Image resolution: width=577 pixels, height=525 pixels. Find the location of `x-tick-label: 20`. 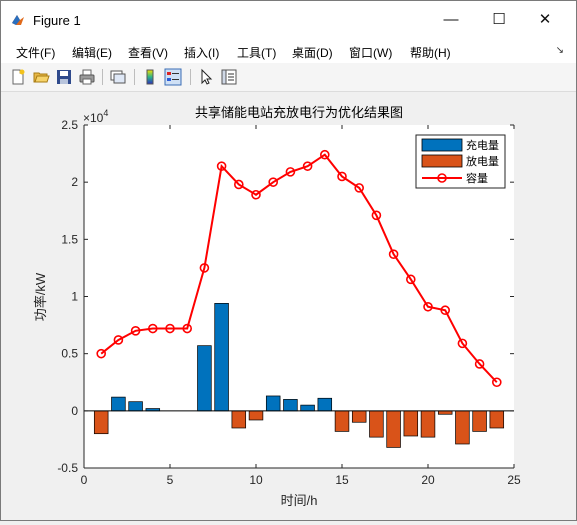

x-tick-label: 20 is located at coordinates (428, 480).